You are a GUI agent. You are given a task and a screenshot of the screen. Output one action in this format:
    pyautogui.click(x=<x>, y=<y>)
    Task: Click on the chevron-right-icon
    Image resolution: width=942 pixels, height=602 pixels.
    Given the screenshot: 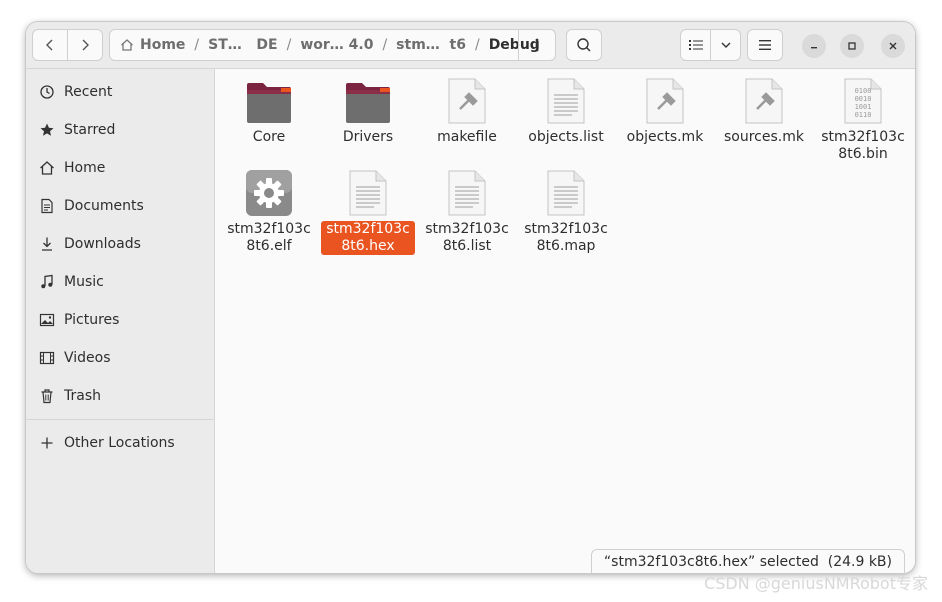 What is the action you would take?
    pyautogui.click(x=85, y=45)
    